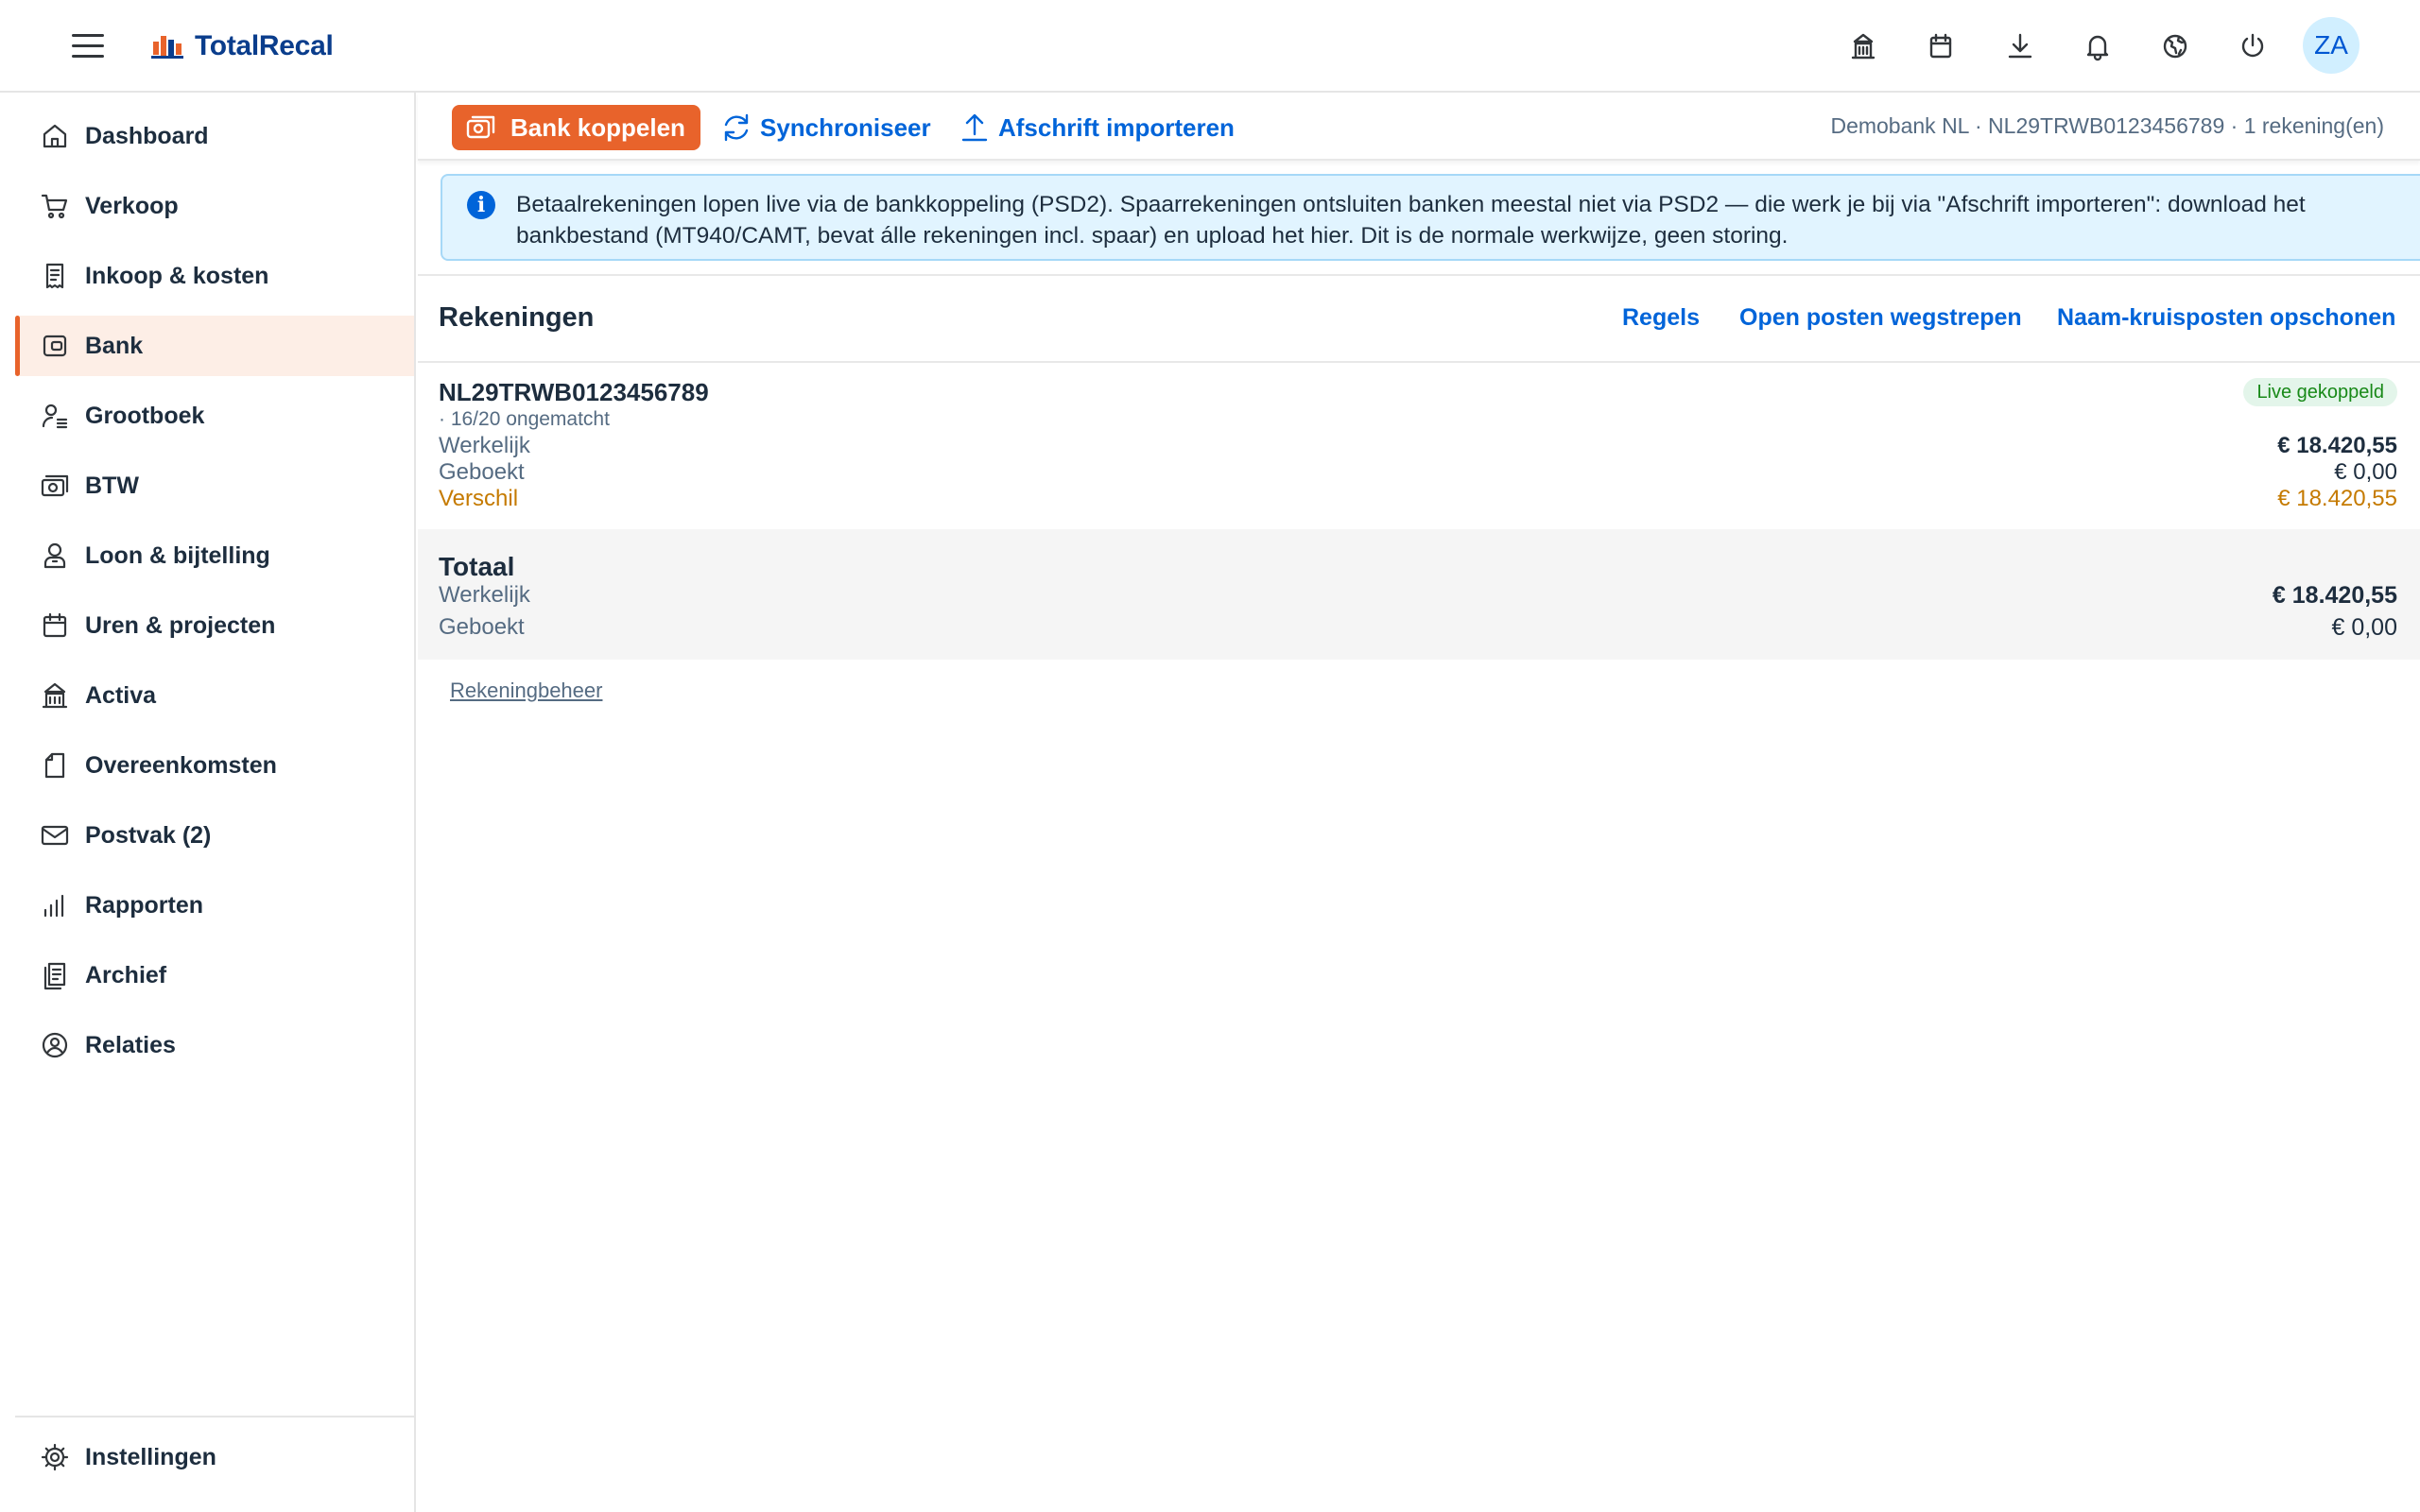 This screenshot has width=2420, height=1512. I want to click on total-actual-label: Werkelijk, so click(484, 595).